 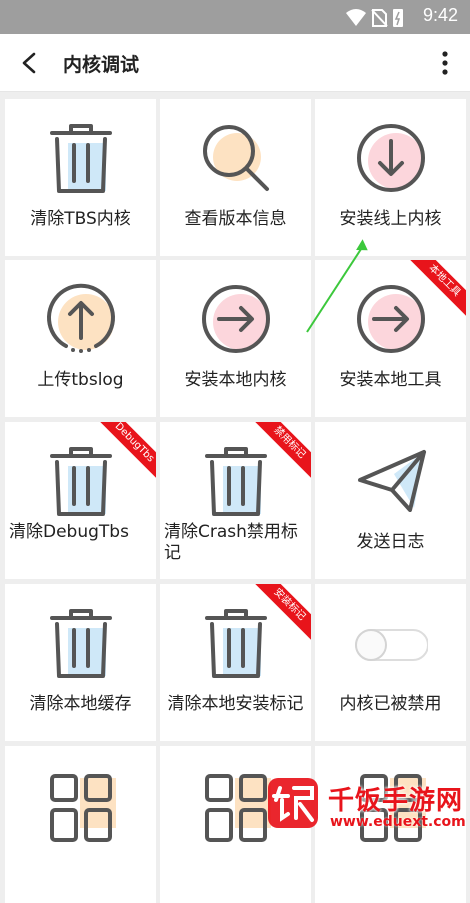 What do you see at coordinates (235, 219) in the screenshot?
I see `grid-item-label: 查看版本信息` at bounding box center [235, 219].